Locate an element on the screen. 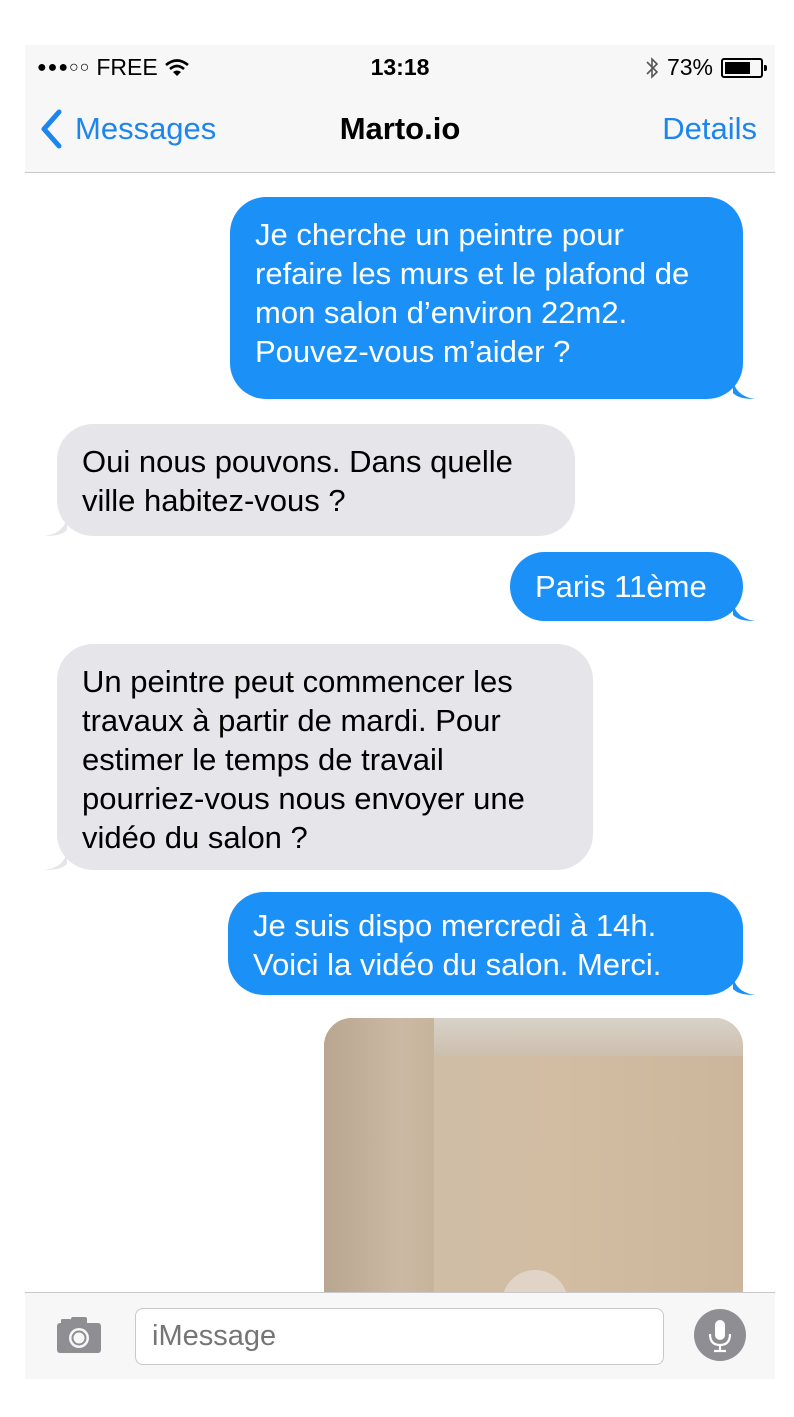 This screenshot has width=794, height=1417. video-thumbnail-wall is located at coordinates (379, 1168).